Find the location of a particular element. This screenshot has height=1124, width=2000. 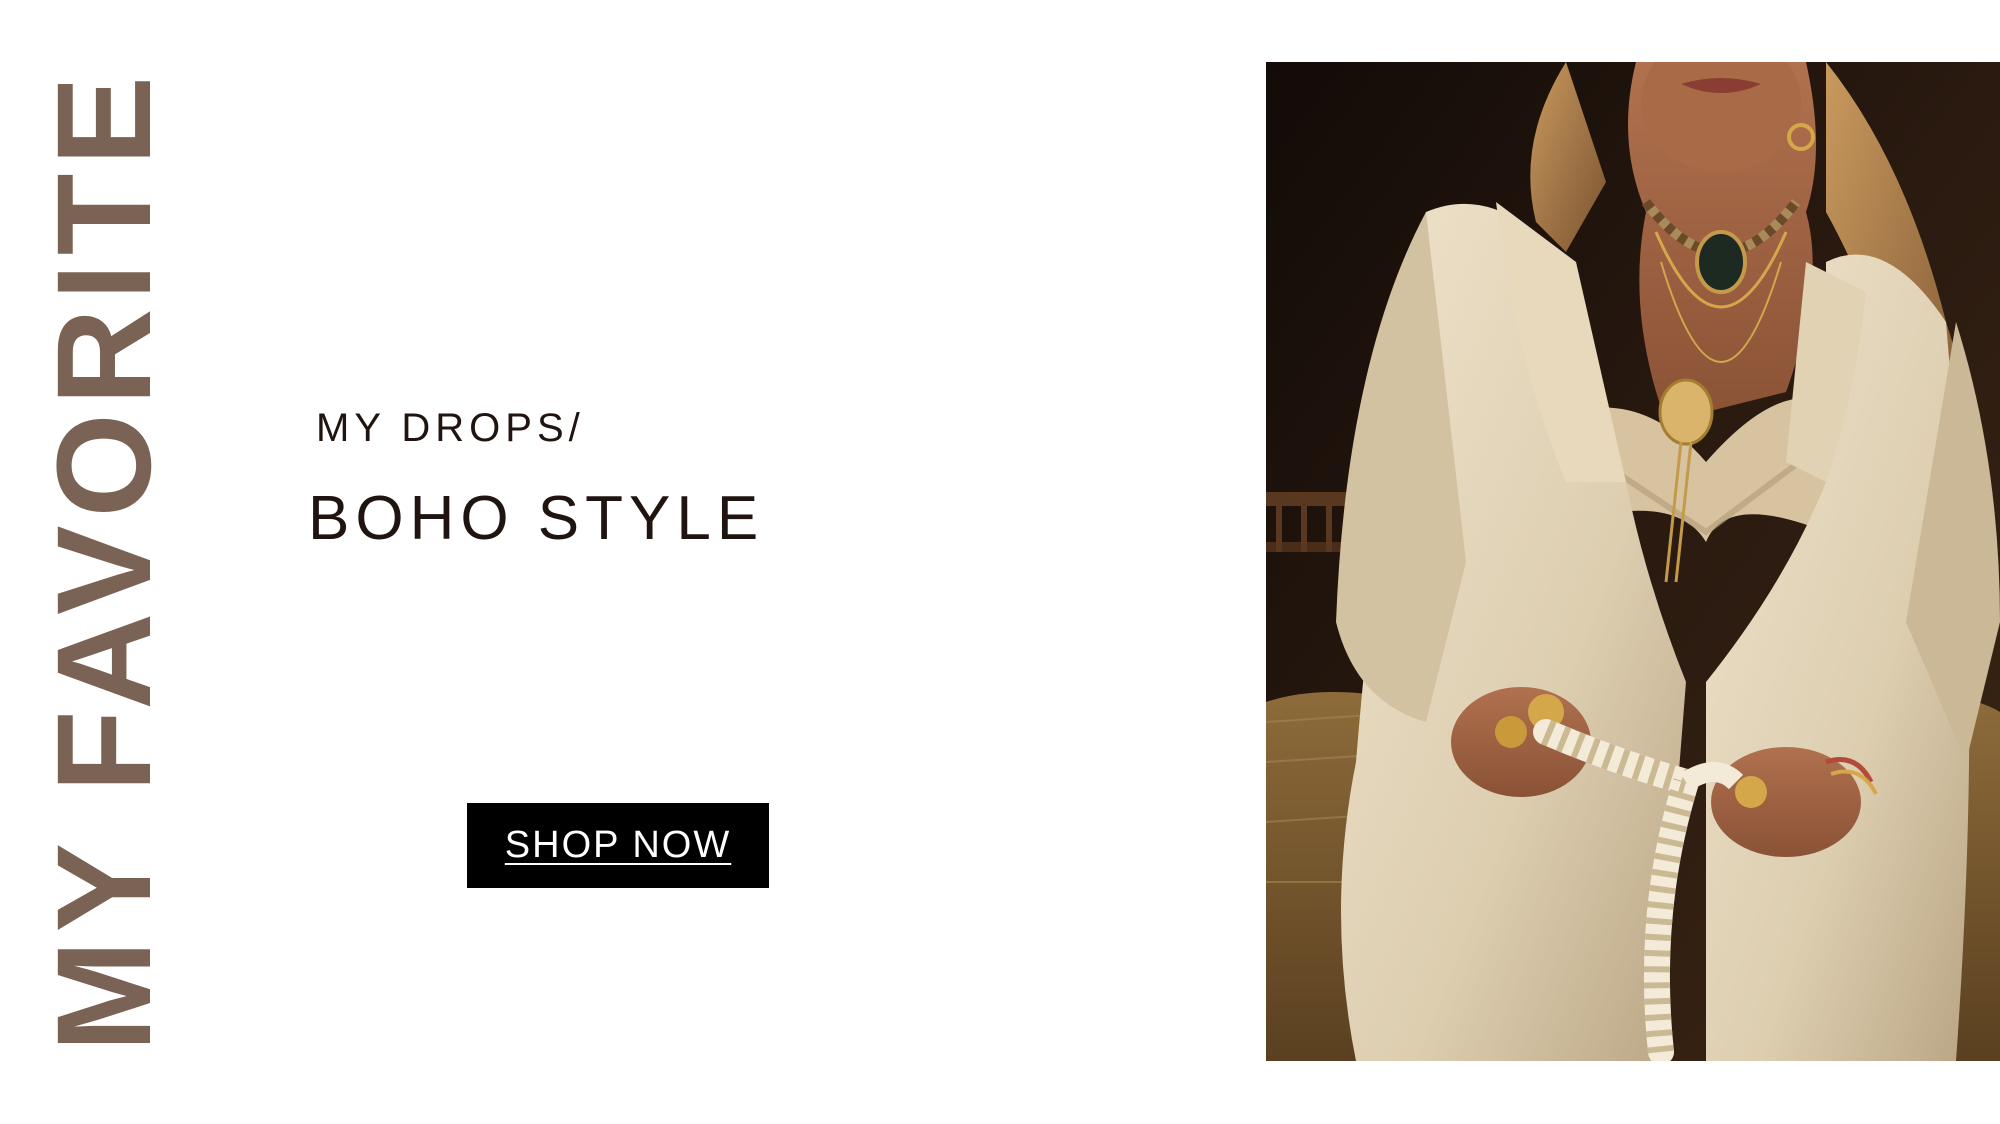

vertical-title-container: MY FAVORITE is located at coordinates (104, 560).